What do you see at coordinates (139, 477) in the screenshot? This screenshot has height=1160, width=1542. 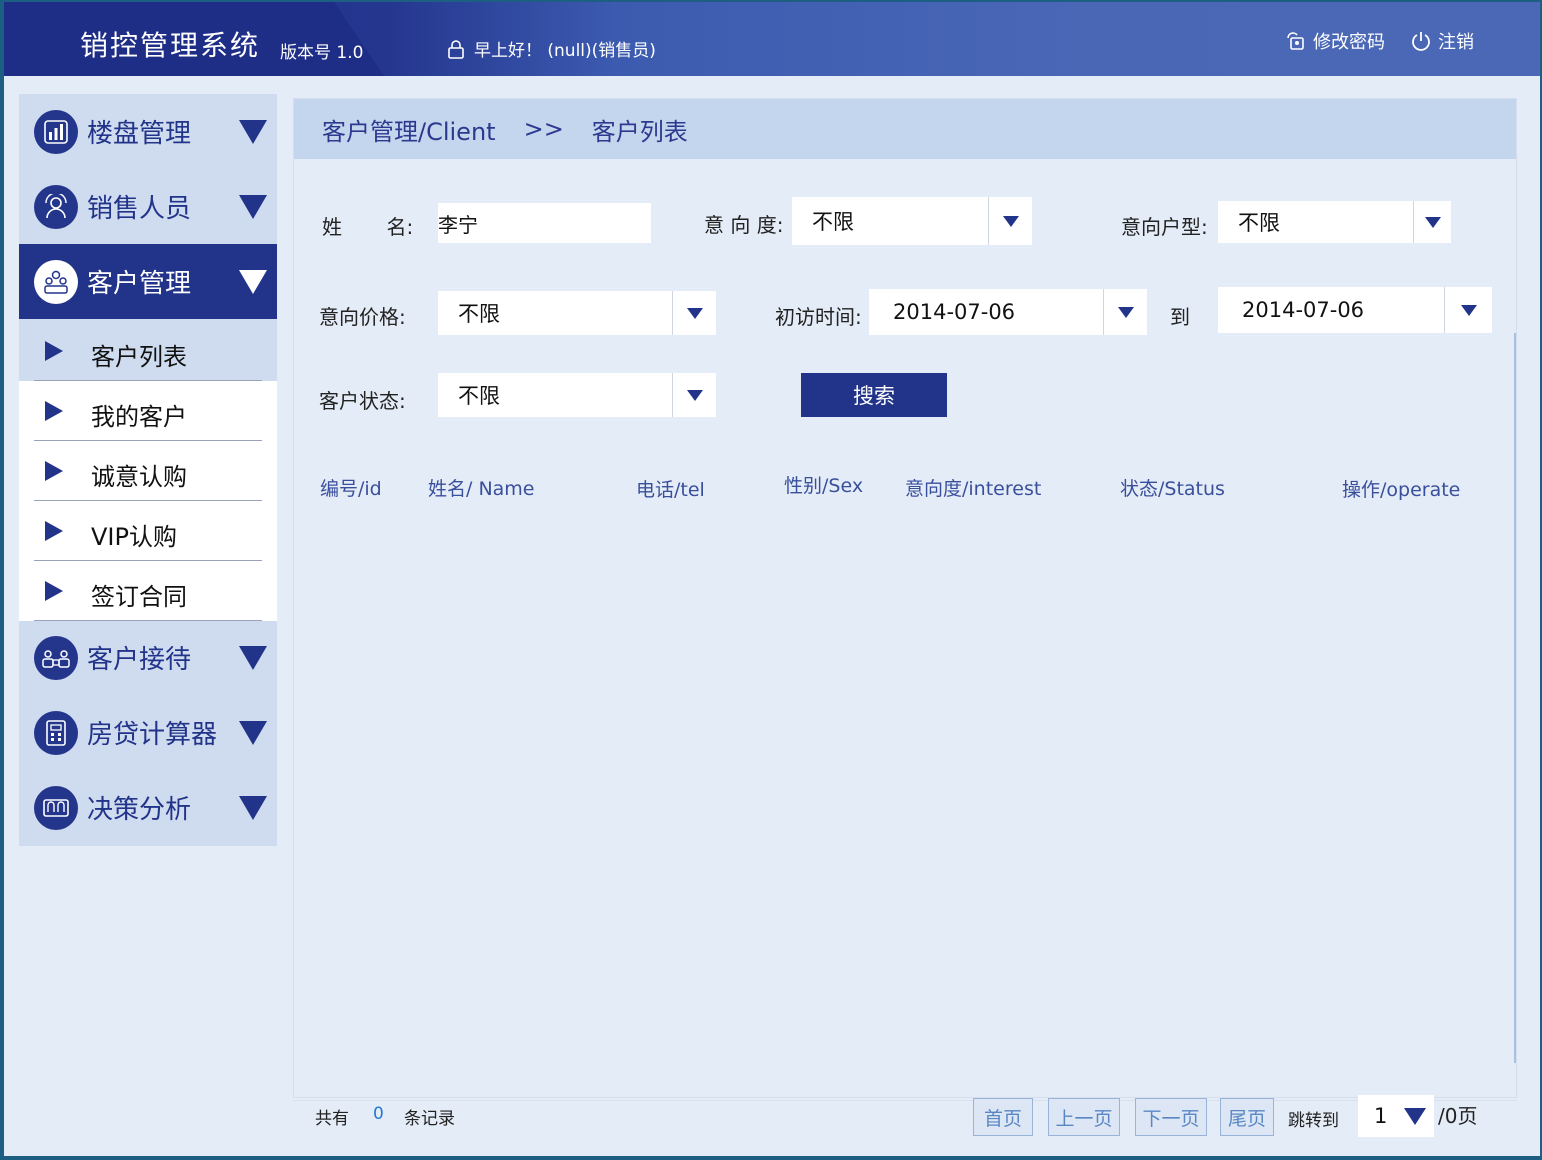 I see `submenu-item-label: 诚意认购` at bounding box center [139, 477].